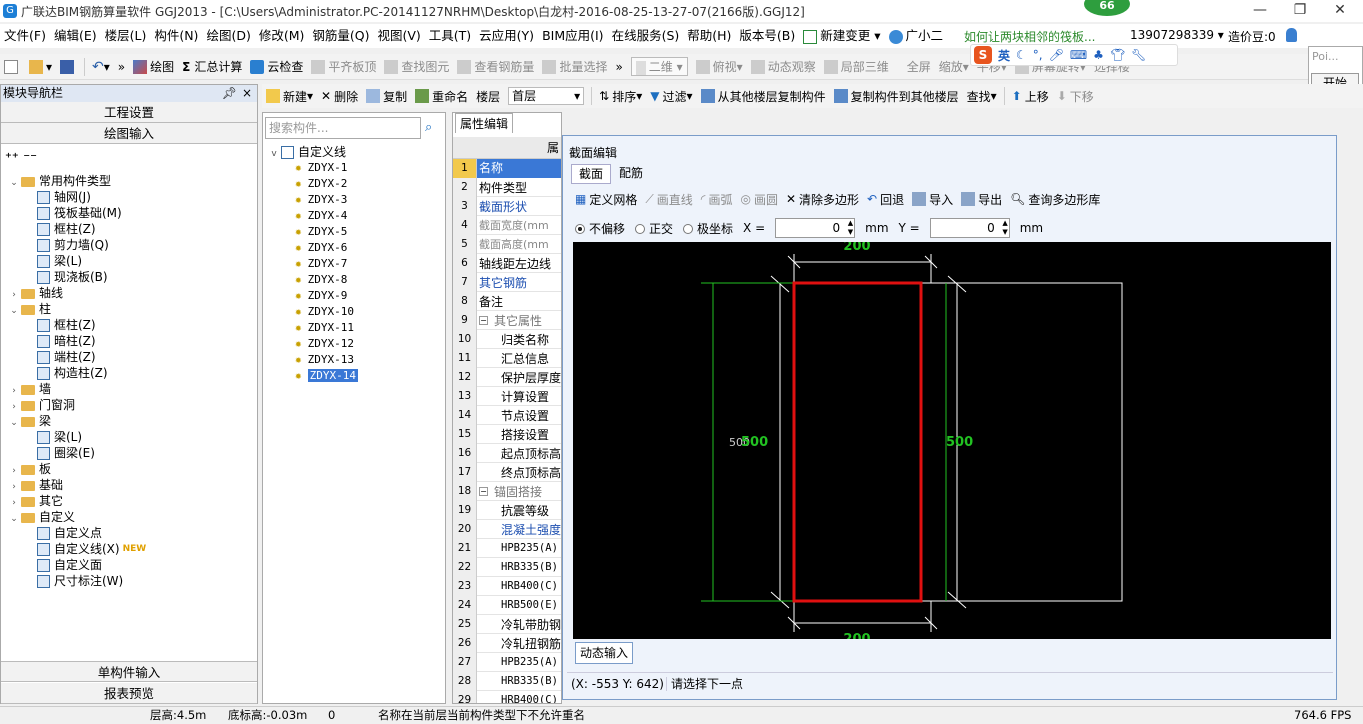 Image resolution: width=1363 pixels, height=724 pixels. I want to click on component-root: v 自定义线, so click(313, 152).